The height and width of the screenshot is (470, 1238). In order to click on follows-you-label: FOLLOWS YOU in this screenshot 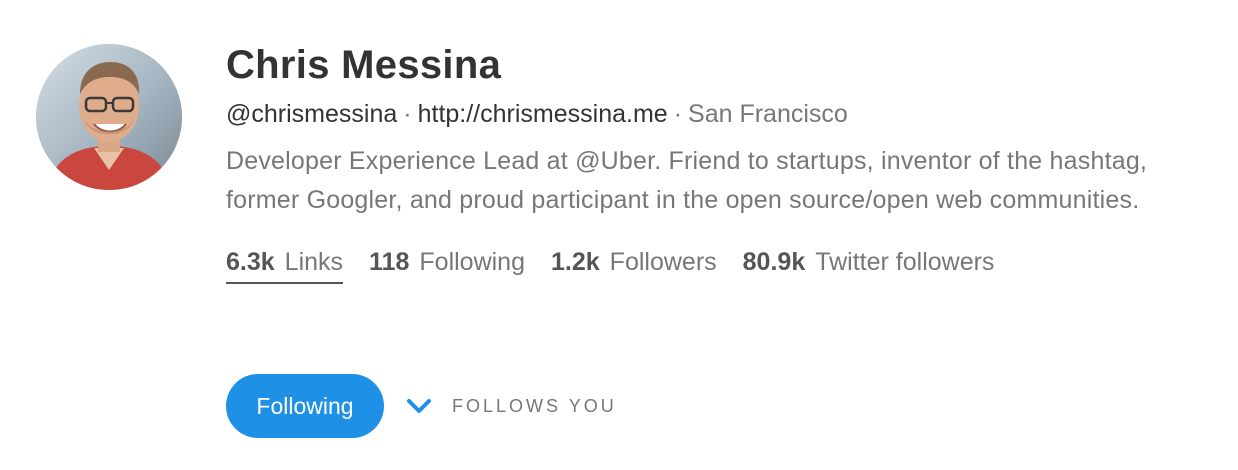, I will do `click(534, 405)`.